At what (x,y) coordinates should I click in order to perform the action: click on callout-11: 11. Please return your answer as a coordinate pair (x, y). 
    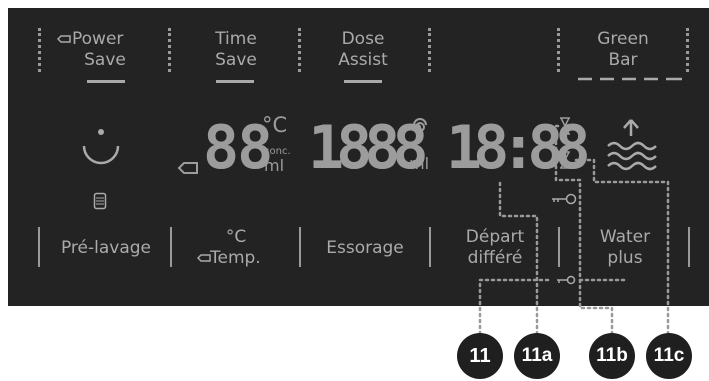
    Looking at the image, I should click on (480, 356).